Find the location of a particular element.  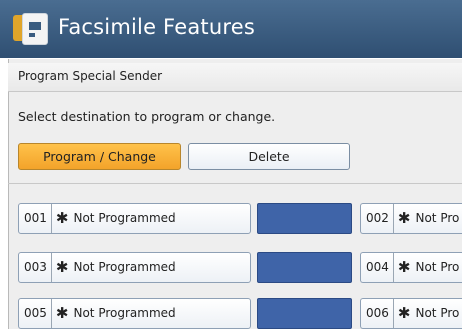

destination-006-button: 006 ✱ Not Pro is located at coordinates (411, 313).